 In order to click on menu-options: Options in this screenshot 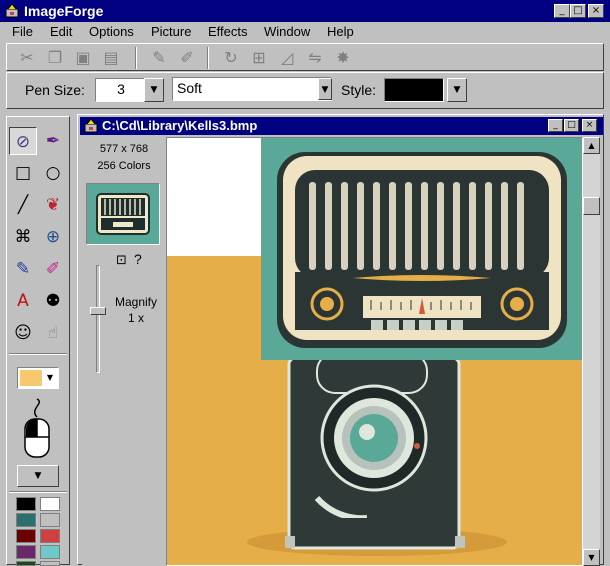, I will do `click(111, 31)`.